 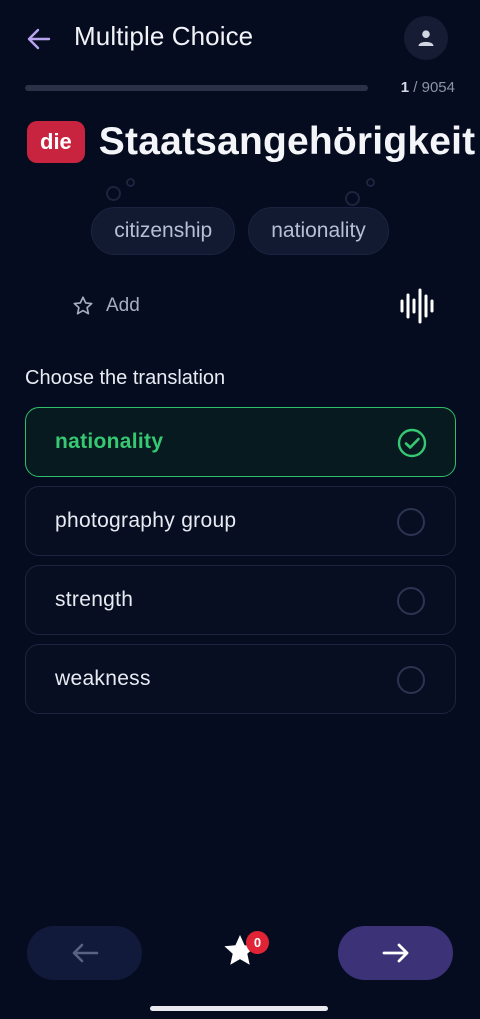 What do you see at coordinates (240, 231) in the screenshot?
I see `translation-chips: citizenship nationality` at bounding box center [240, 231].